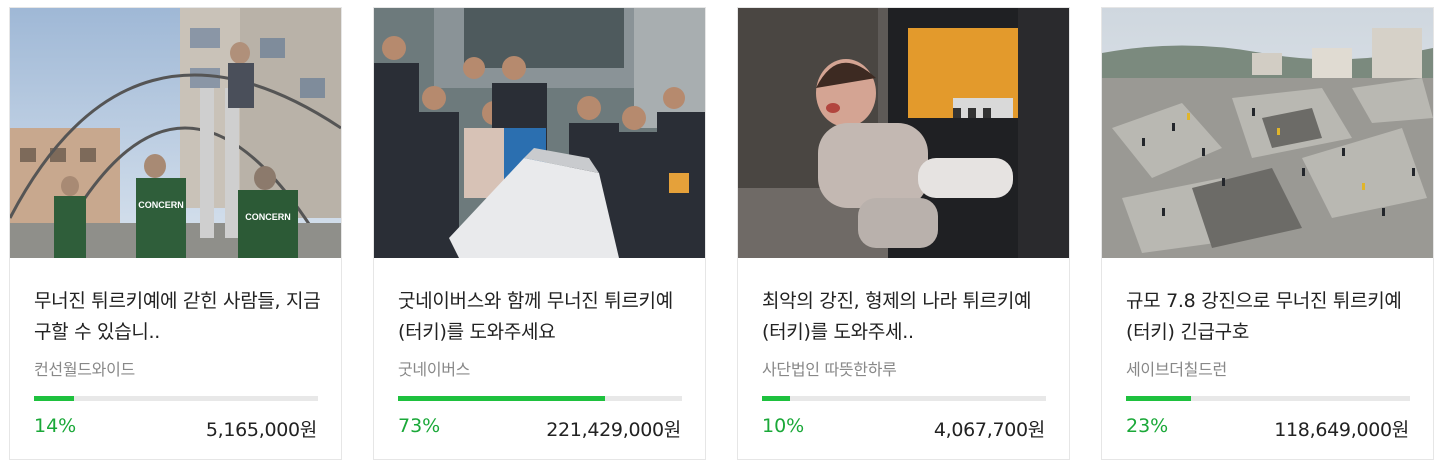 The image size is (1443, 467). What do you see at coordinates (989, 430) in the screenshot?
I see `raised-amount: 4,067,700원` at bounding box center [989, 430].